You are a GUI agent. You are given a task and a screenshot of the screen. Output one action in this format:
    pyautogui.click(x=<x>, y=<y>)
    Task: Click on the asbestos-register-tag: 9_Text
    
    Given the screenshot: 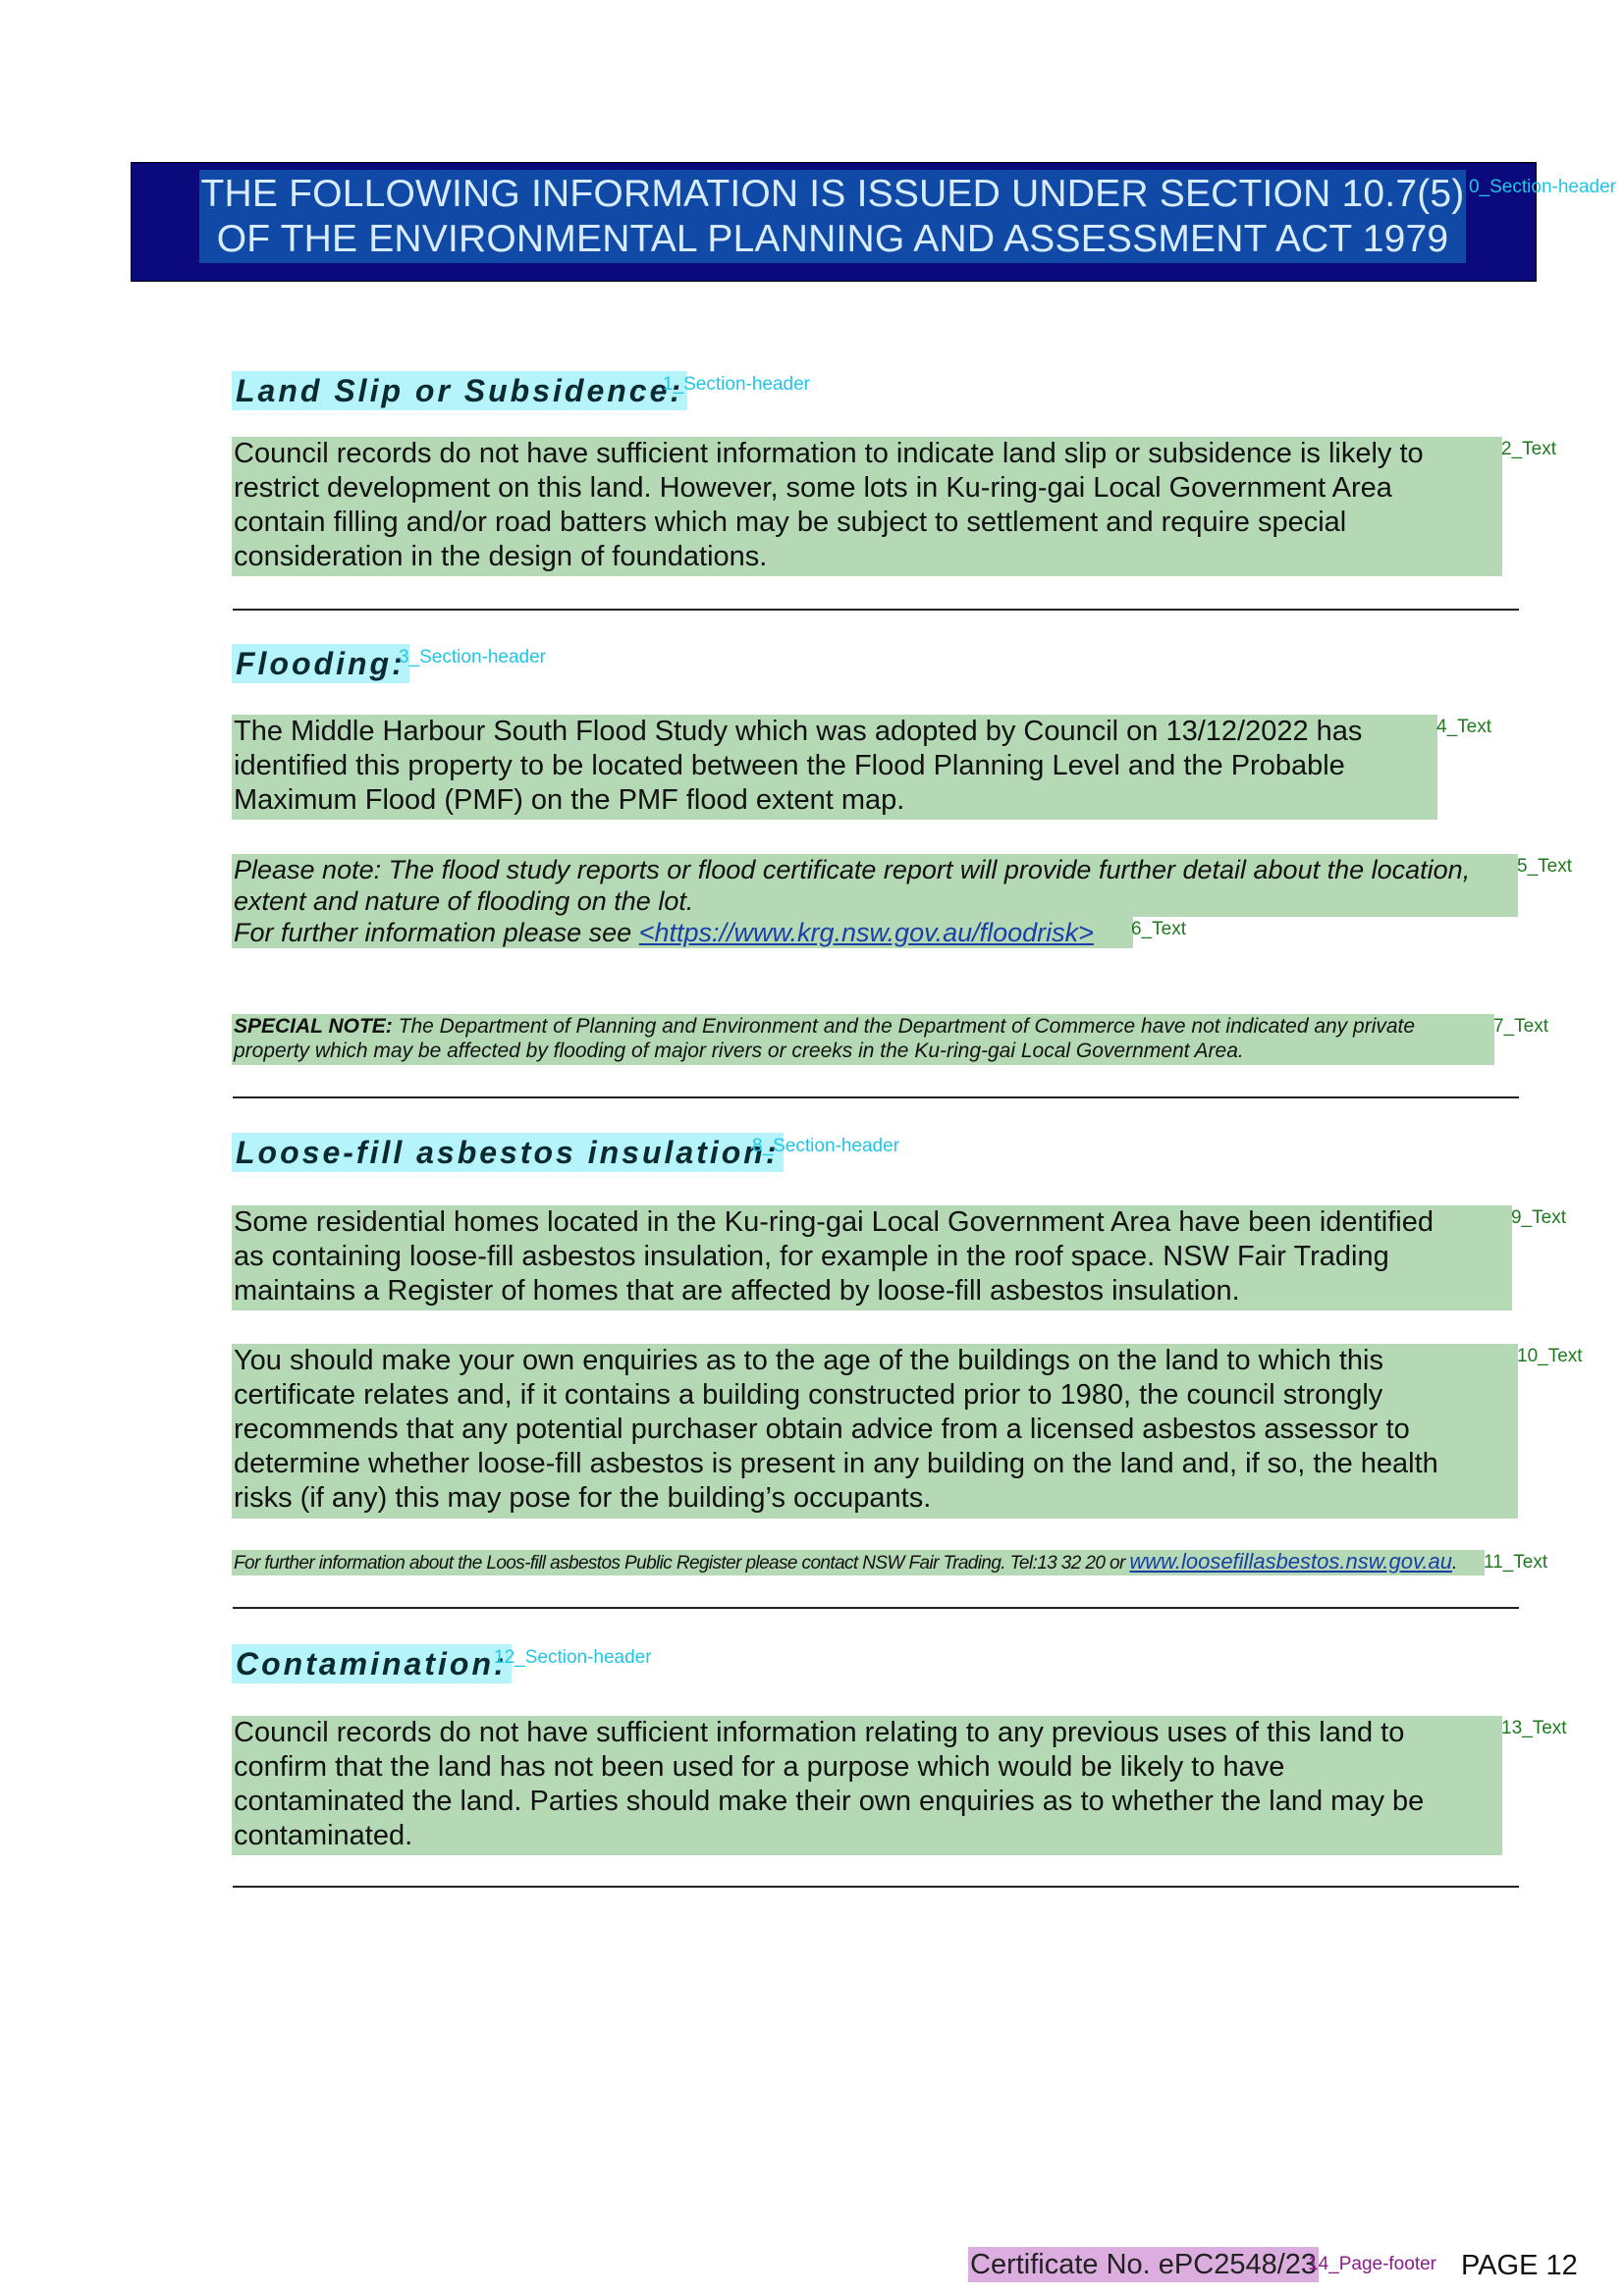 What is the action you would take?
    pyautogui.click(x=1538, y=1217)
    